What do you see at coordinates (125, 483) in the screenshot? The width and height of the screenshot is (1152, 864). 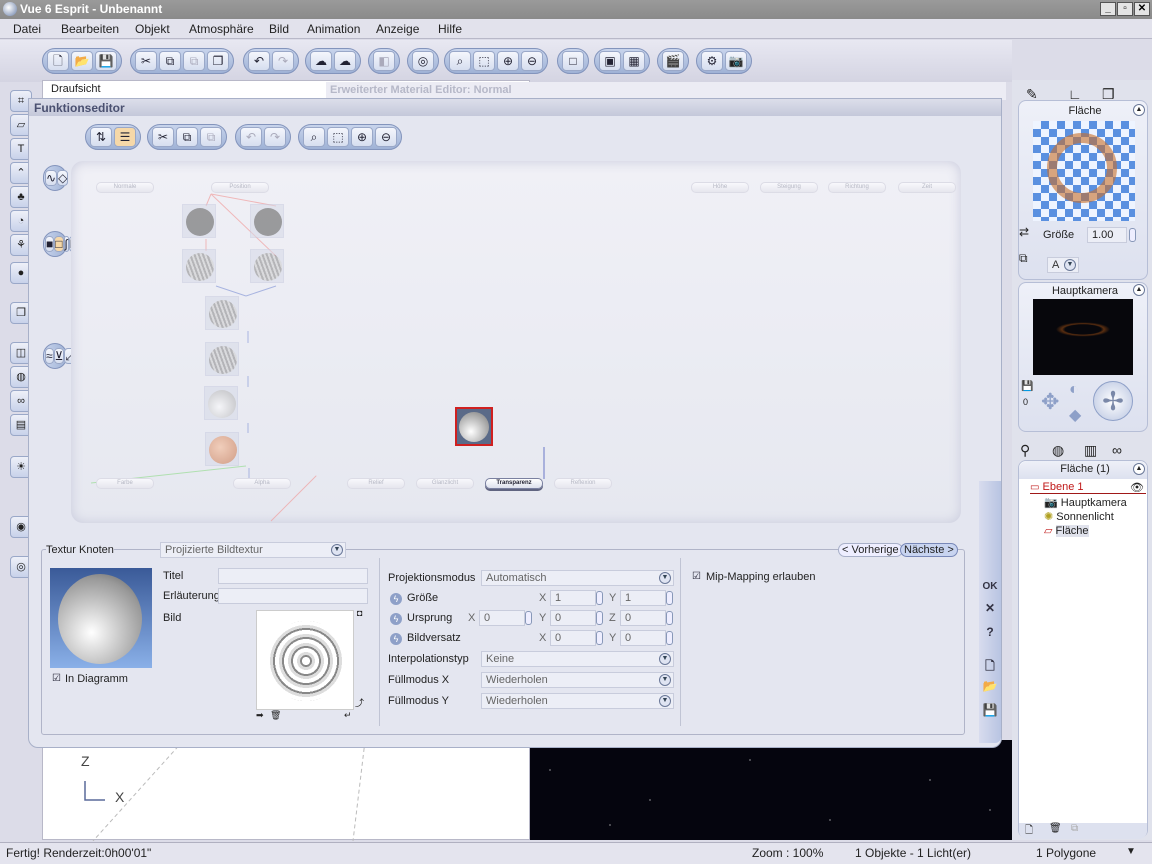 I see `output-farbe: Farbe` at bounding box center [125, 483].